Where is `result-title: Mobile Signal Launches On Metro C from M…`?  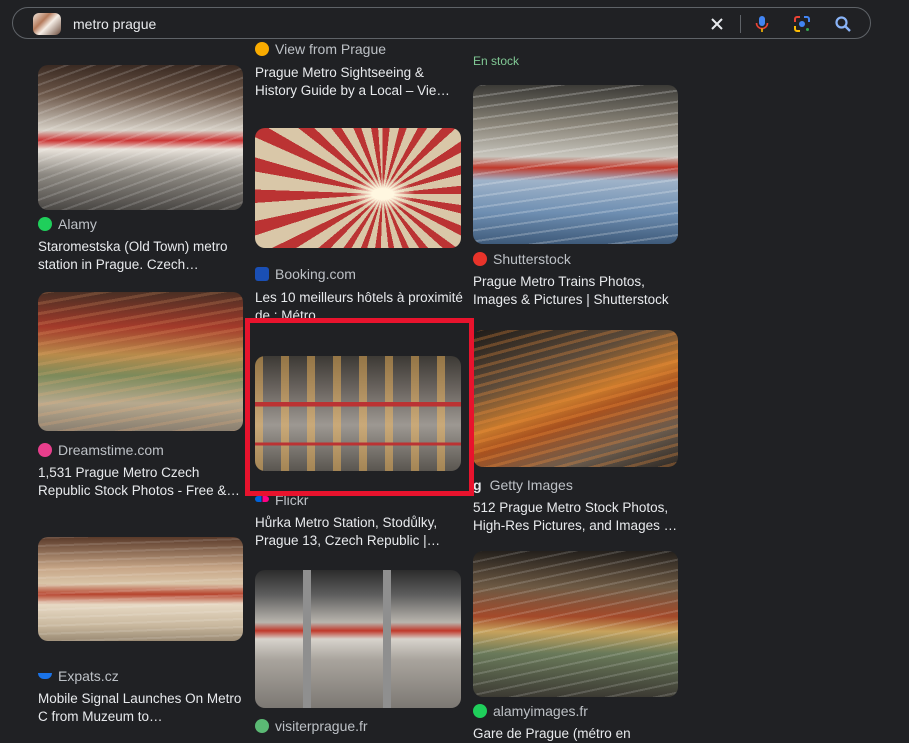 result-title: Mobile Signal Launches On Metro C from M… is located at coordinates (143, 708).